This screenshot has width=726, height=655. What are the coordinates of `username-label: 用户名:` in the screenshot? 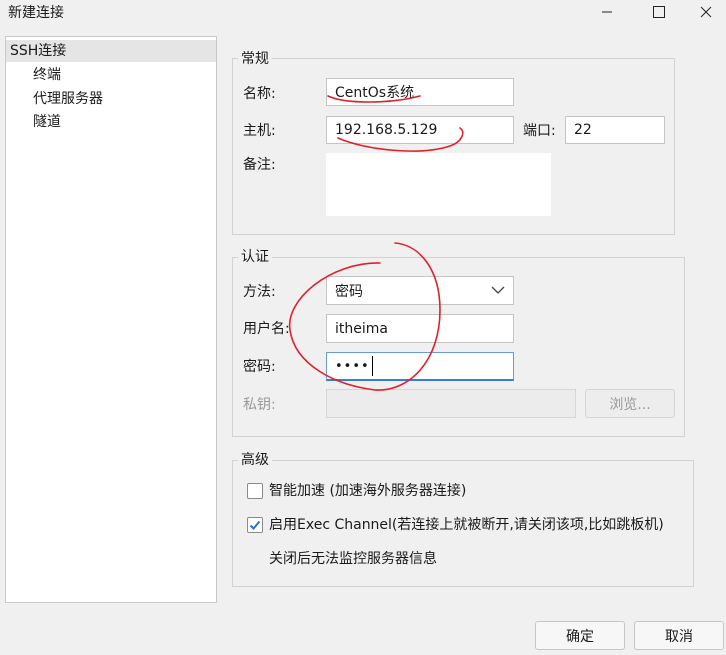 It's located at (266, 329).